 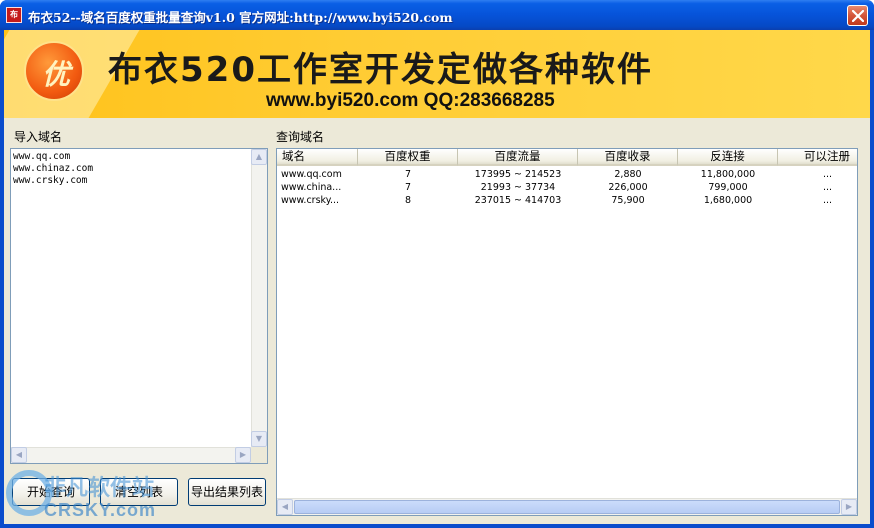 I want to click on column-header-baidu-indexed: 百度收录, so click(x=628, y=157).